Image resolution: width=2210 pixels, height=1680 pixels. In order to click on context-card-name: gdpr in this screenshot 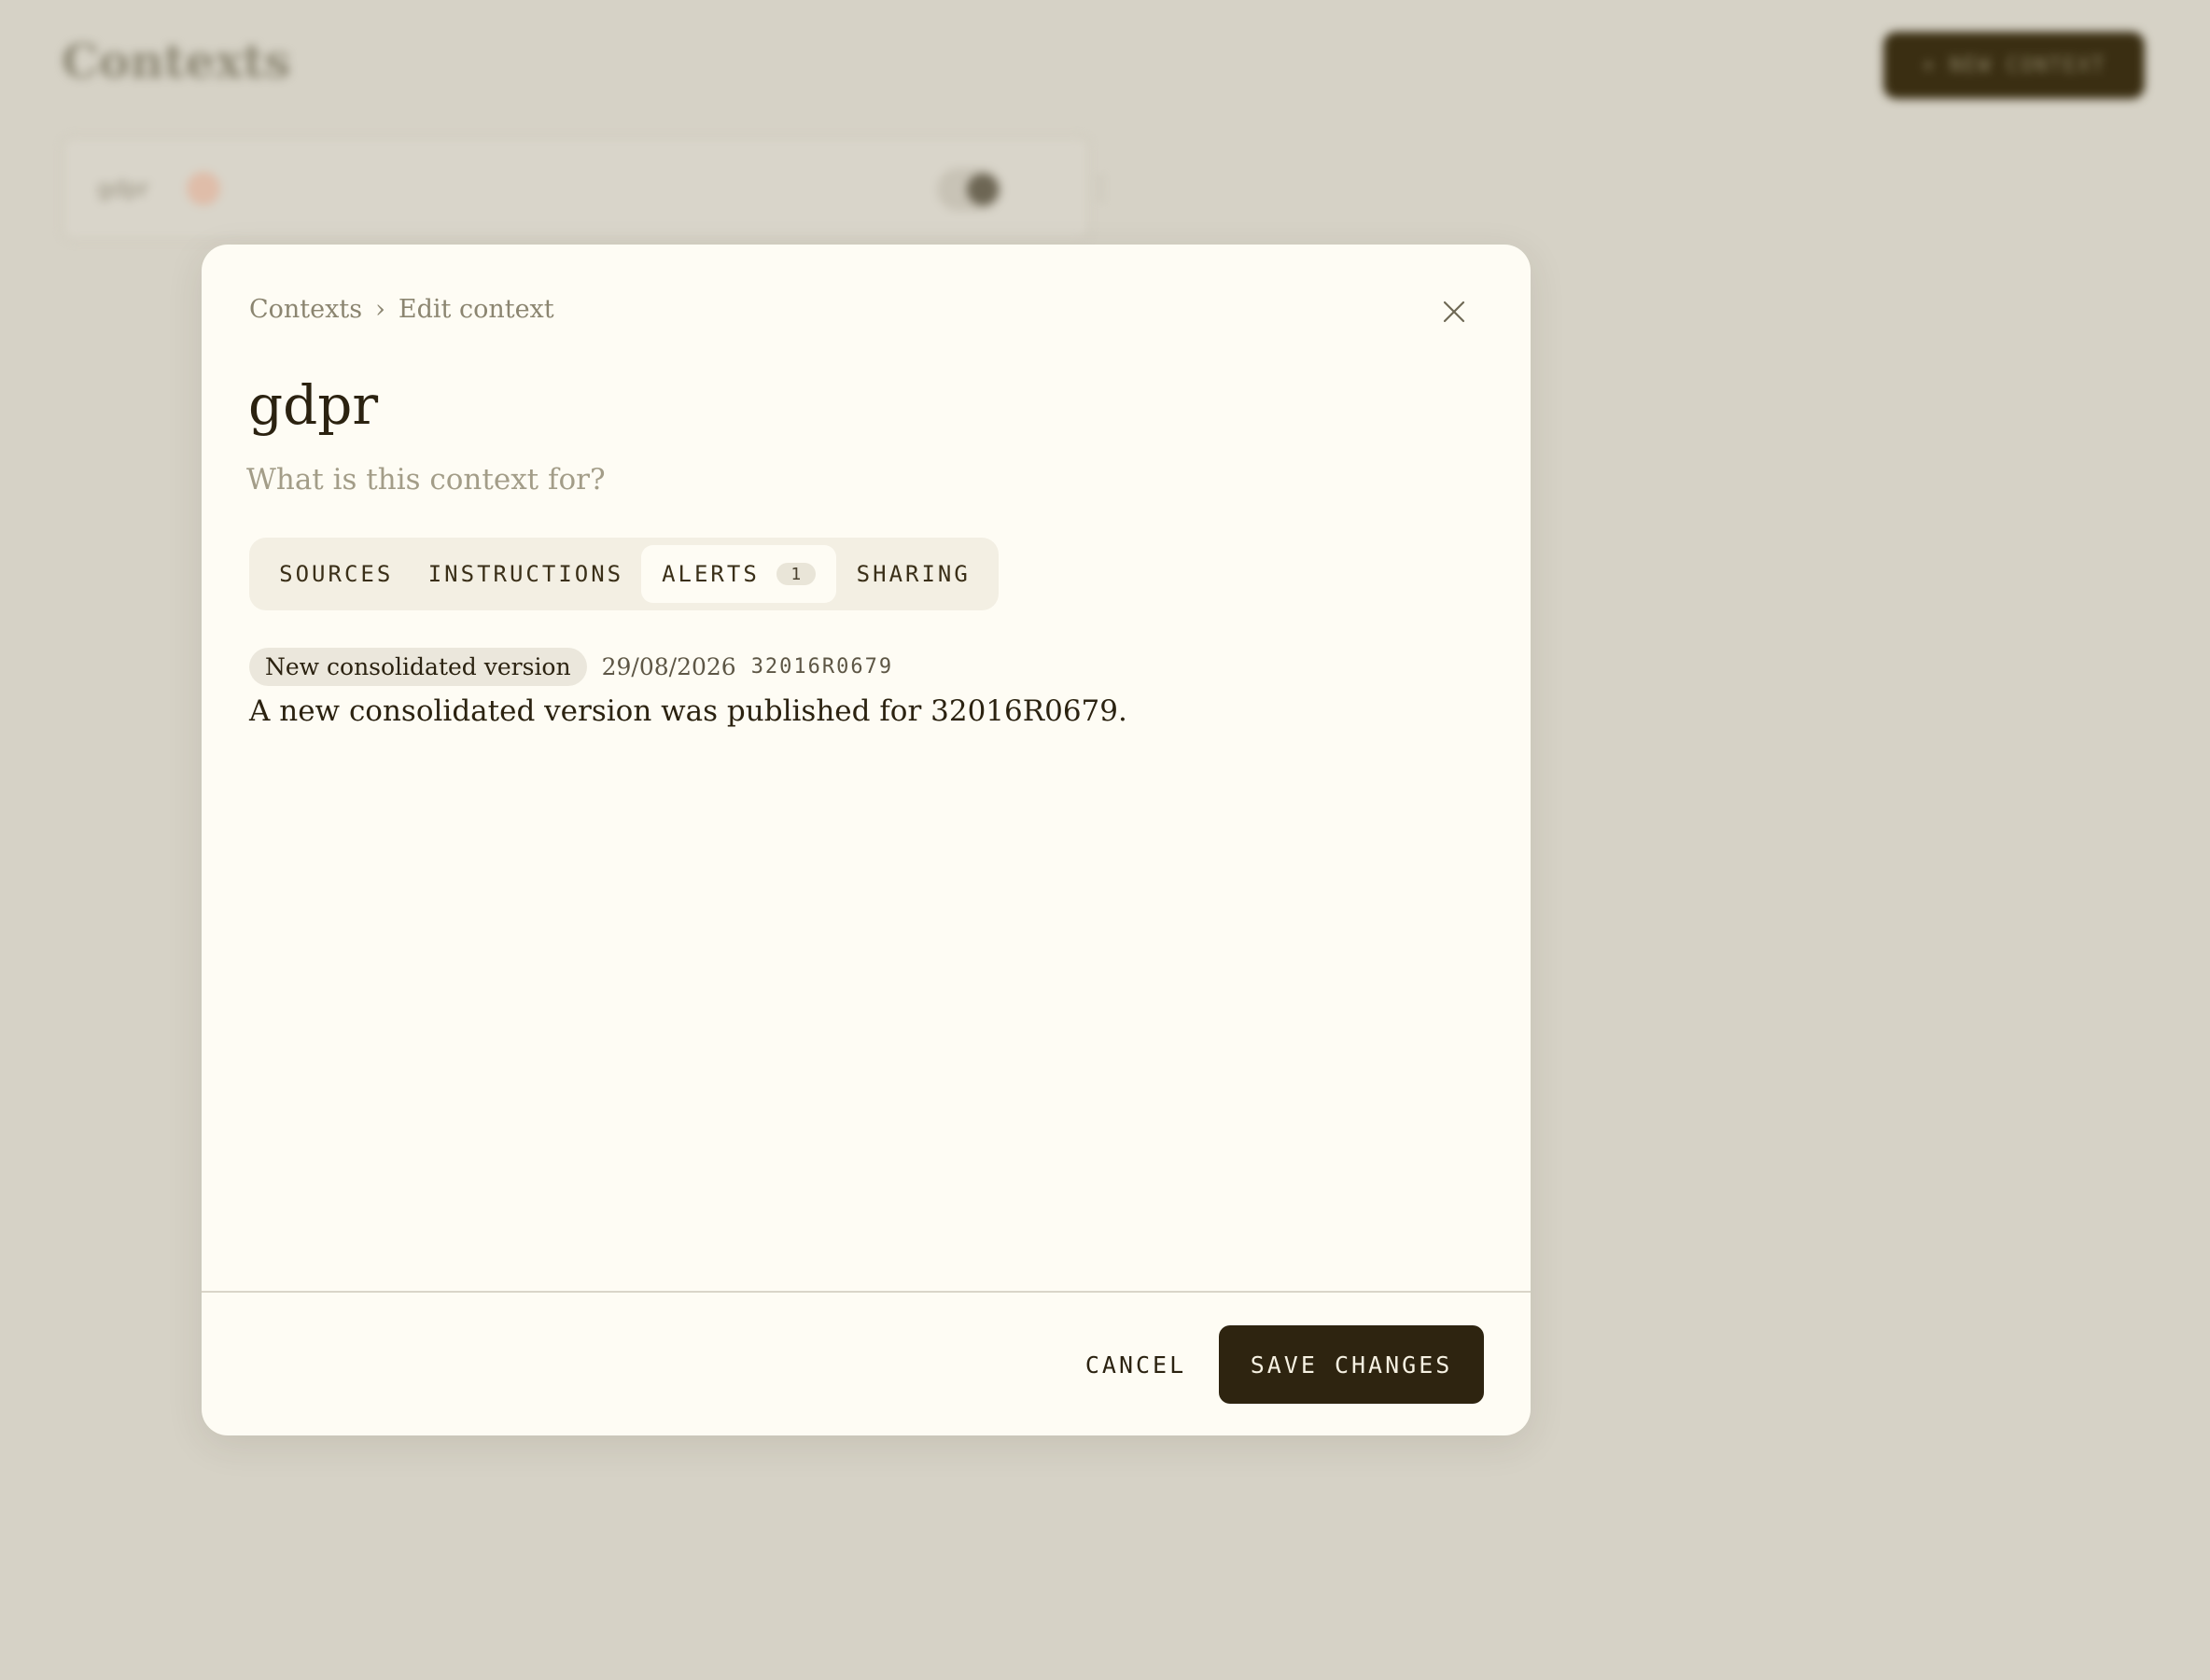, I will do `click(123, 188)`.